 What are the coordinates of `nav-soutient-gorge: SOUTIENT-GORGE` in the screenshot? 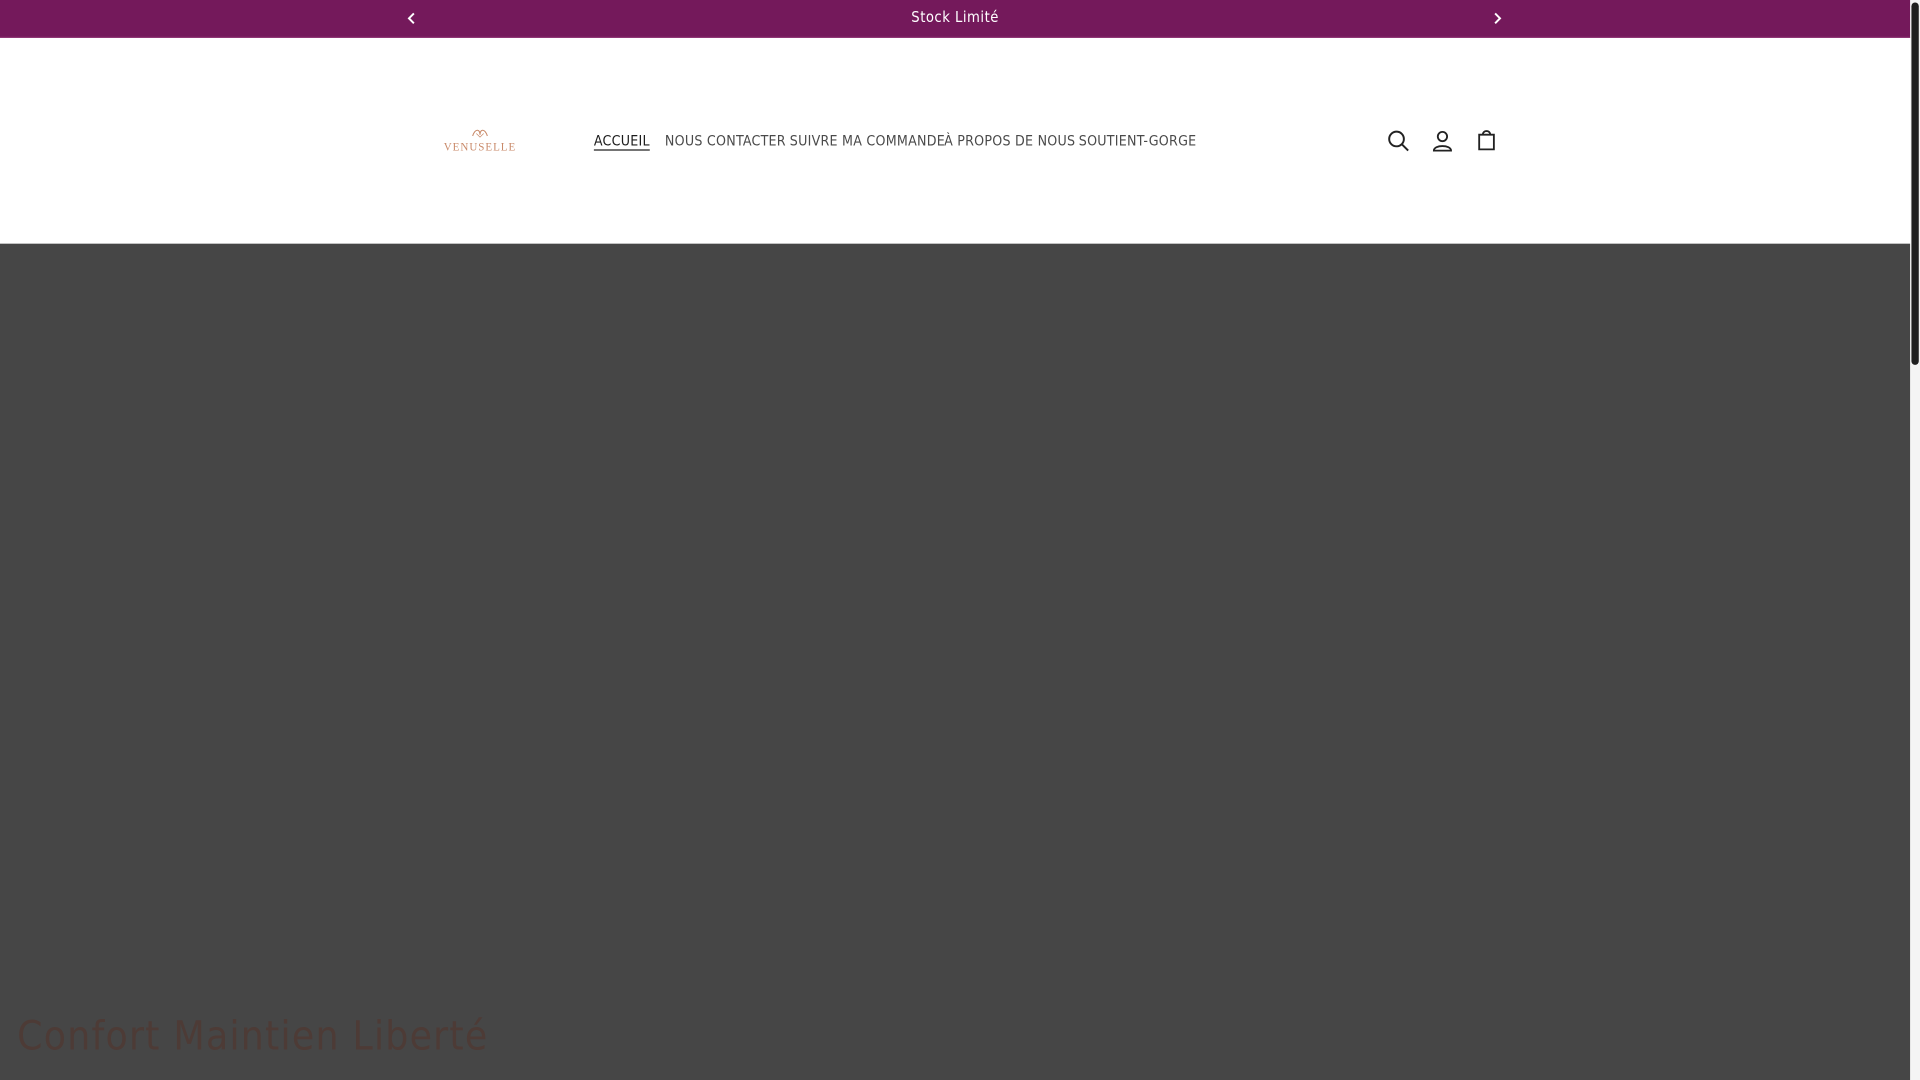 It's located at (1138, 140).